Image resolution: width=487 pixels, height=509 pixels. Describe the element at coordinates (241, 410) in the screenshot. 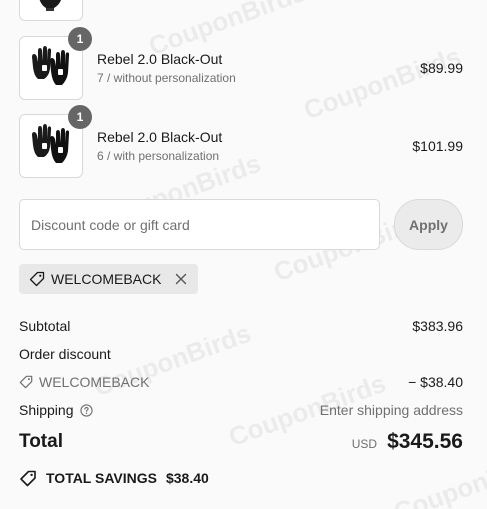

I see `shipping-row: Shipping Enter shipping address` at that location.